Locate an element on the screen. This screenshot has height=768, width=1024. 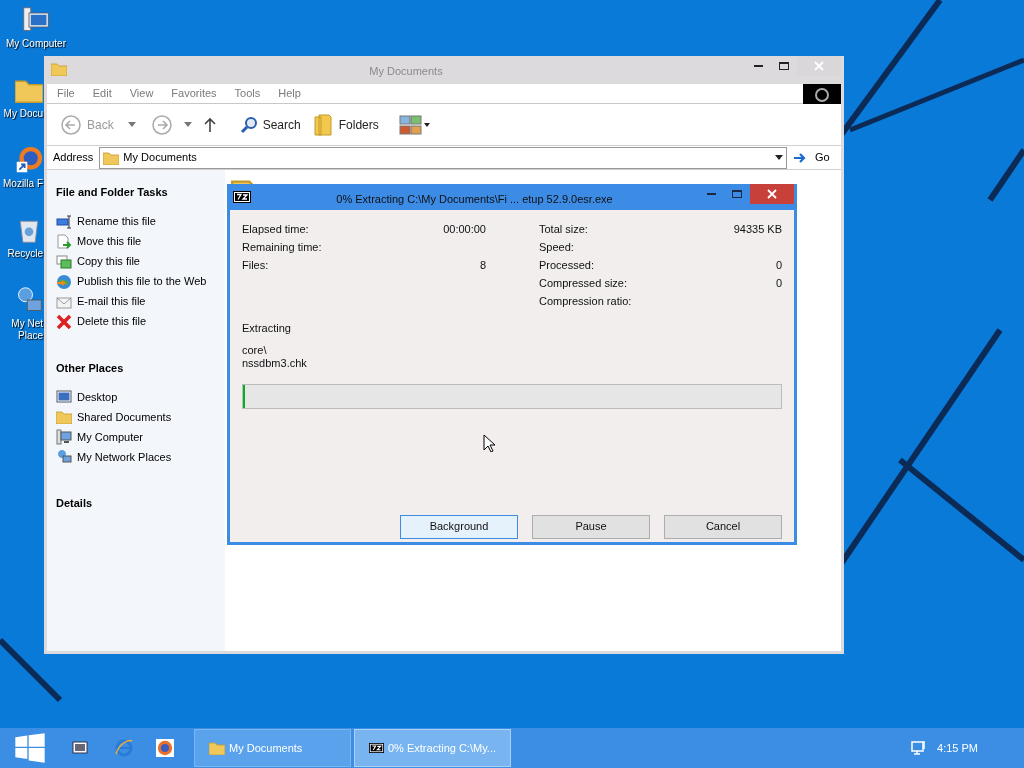
task-link: My Computer is located at coordinates (110, 437).